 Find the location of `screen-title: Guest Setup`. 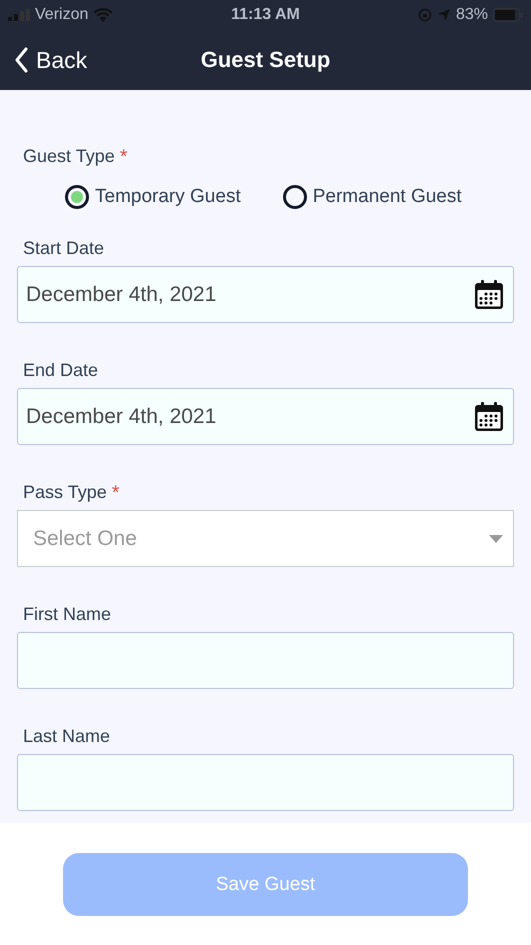

screen-title: Guest Setup is located at coordinates (266, 60).